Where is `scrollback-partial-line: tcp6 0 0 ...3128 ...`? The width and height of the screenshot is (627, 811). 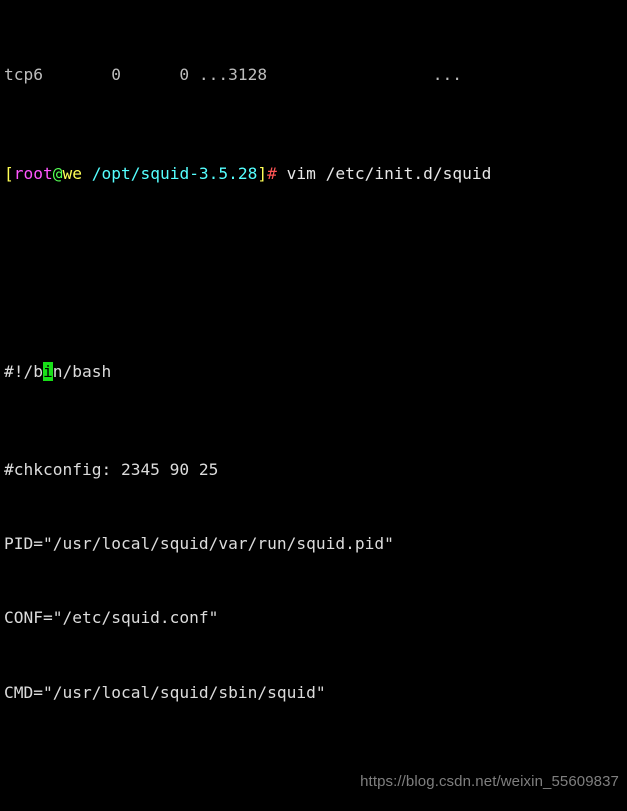
scrollback-partial-line: tcp6 0 0 ...3128 ... is located at coordinates (233, 75).